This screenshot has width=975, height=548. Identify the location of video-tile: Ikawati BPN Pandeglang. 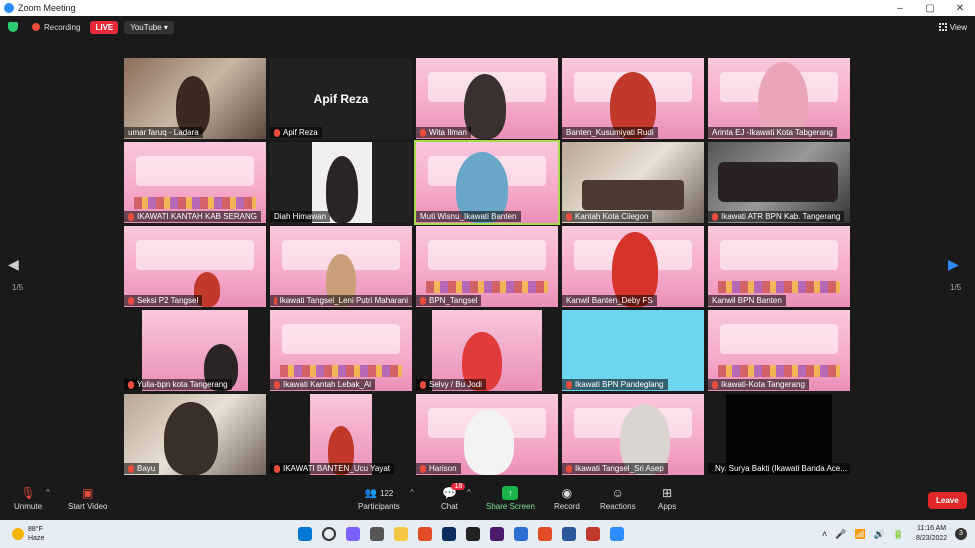
(633, 350).